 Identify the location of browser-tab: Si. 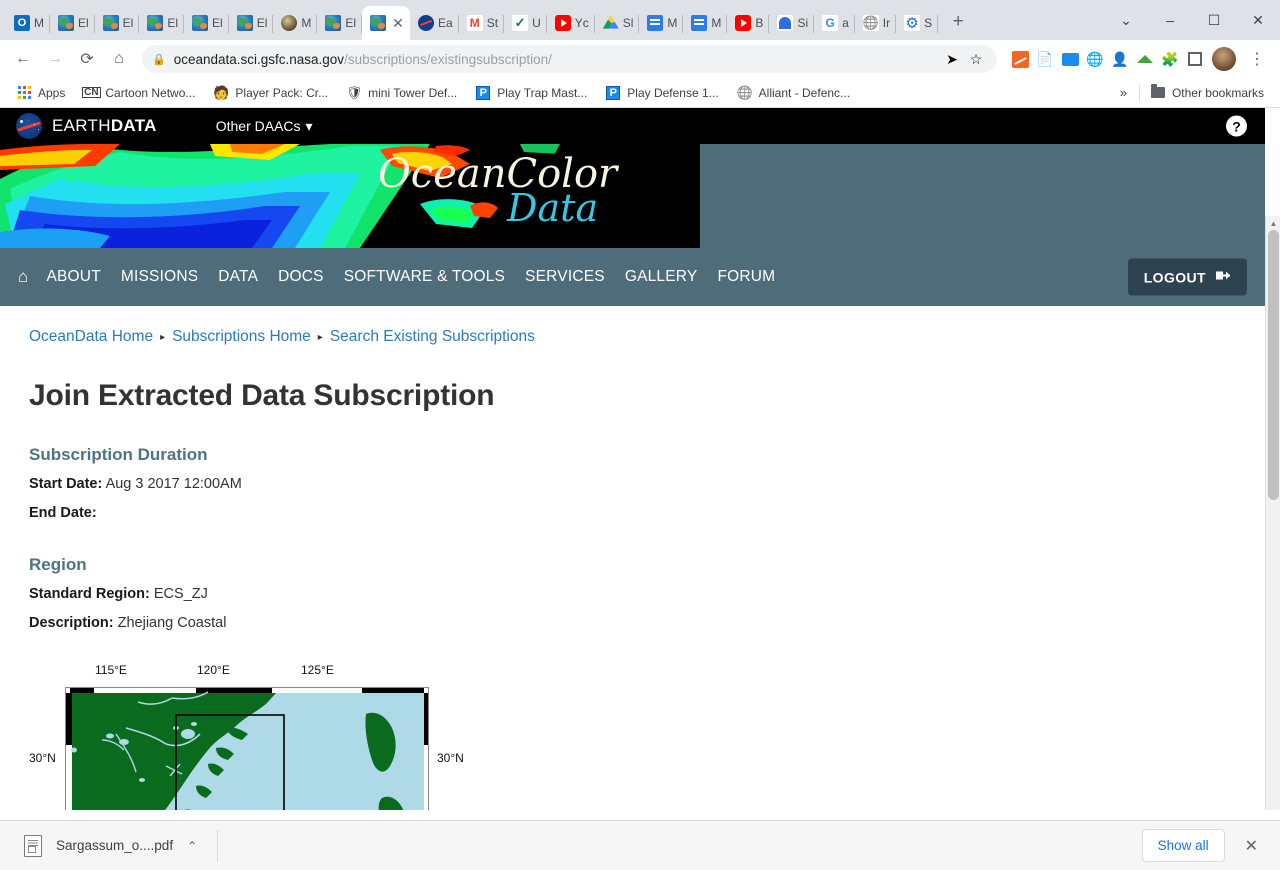
(791, 23).